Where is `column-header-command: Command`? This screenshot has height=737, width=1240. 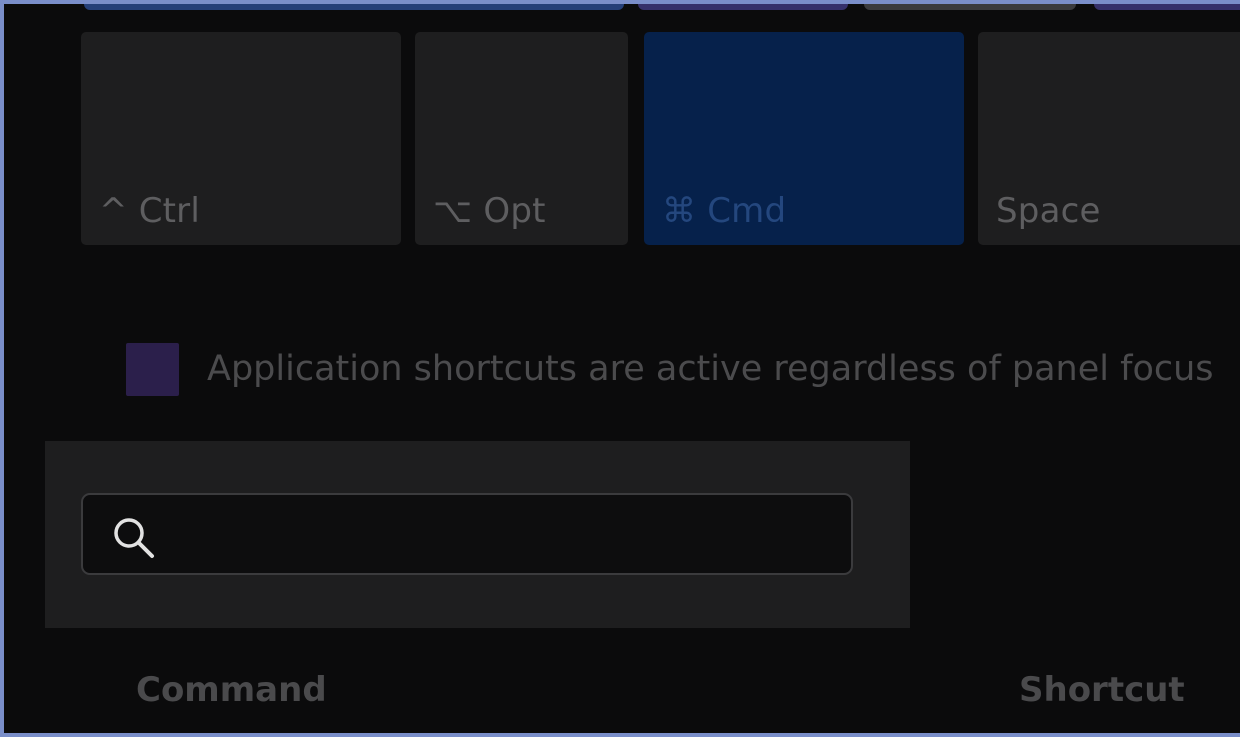
column-header-command: Command is located at coordinates (231, 690).